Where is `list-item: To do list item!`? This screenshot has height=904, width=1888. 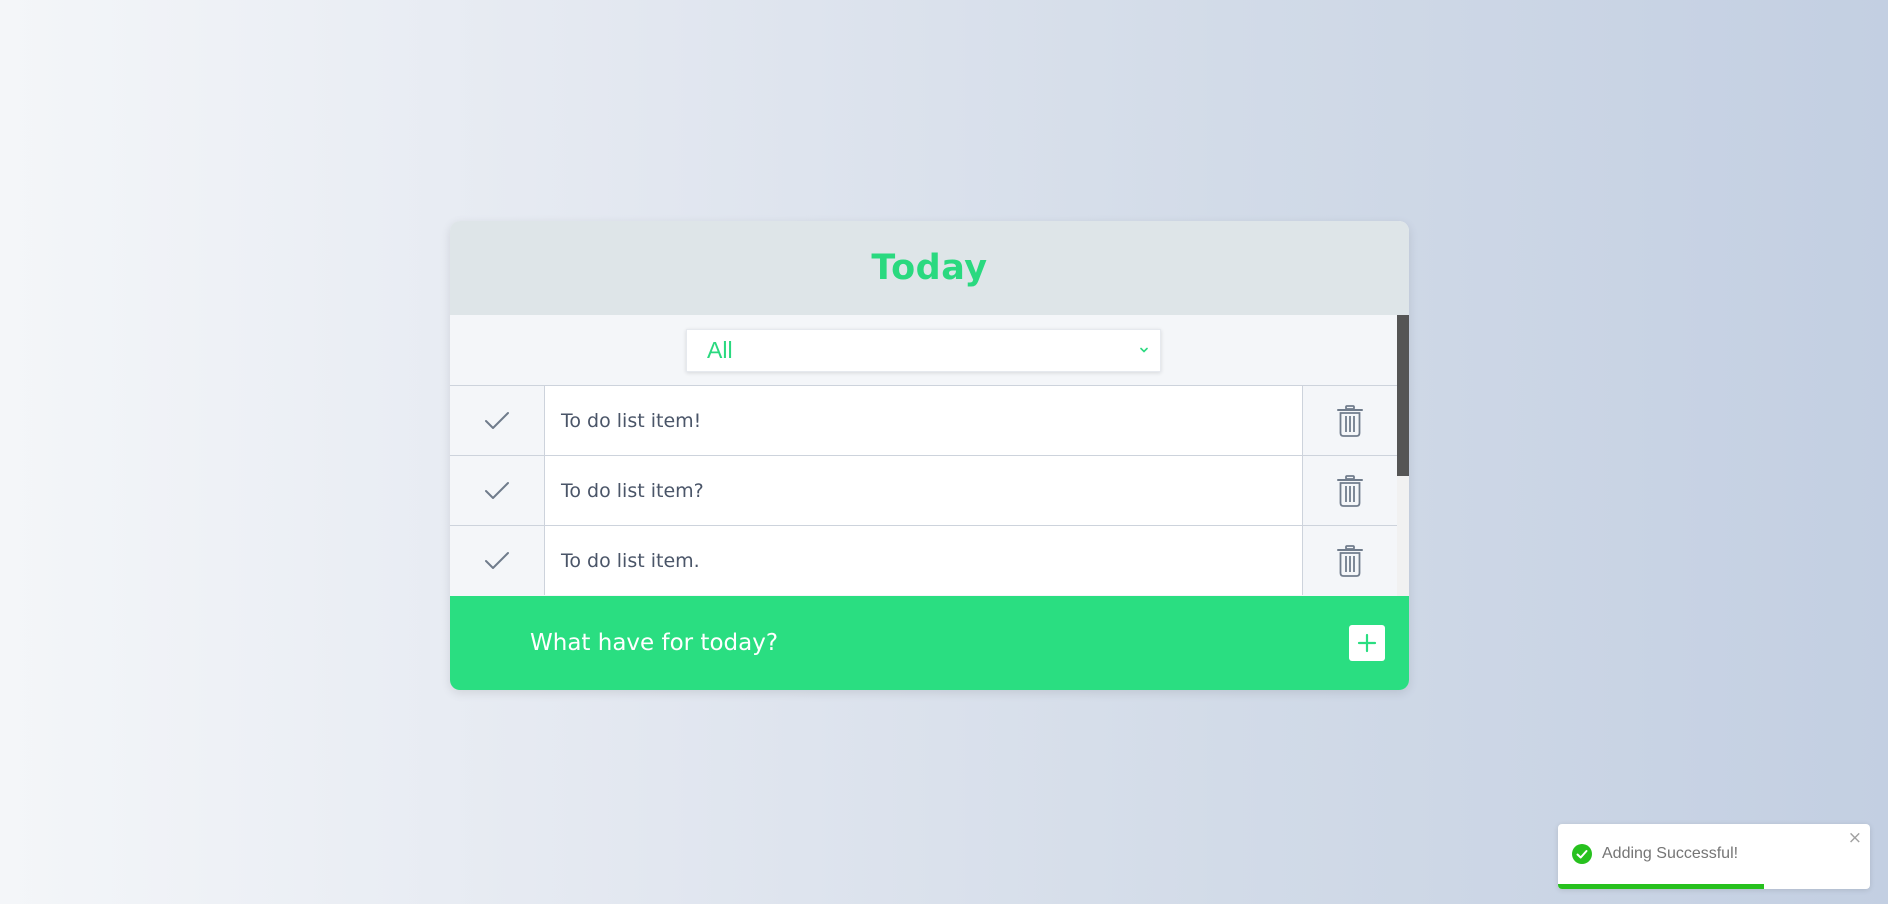
list-item: To do list item! is located at coordinates (923, 420).